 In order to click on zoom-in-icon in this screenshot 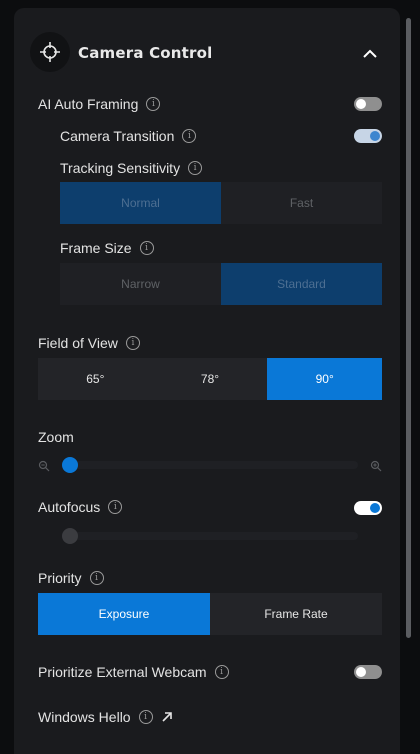, I will do `click(376, 465)`.